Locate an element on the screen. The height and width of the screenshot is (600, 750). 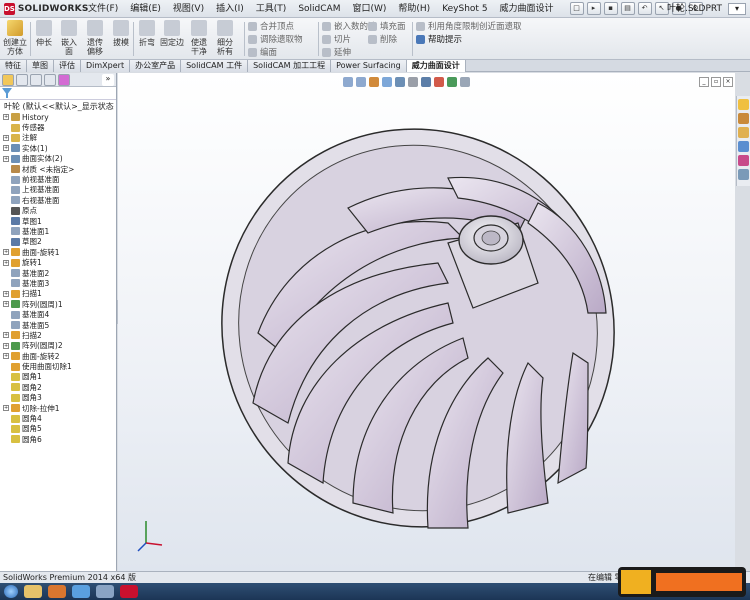
print-icon: ▤ is located at coordinates (627, 8).